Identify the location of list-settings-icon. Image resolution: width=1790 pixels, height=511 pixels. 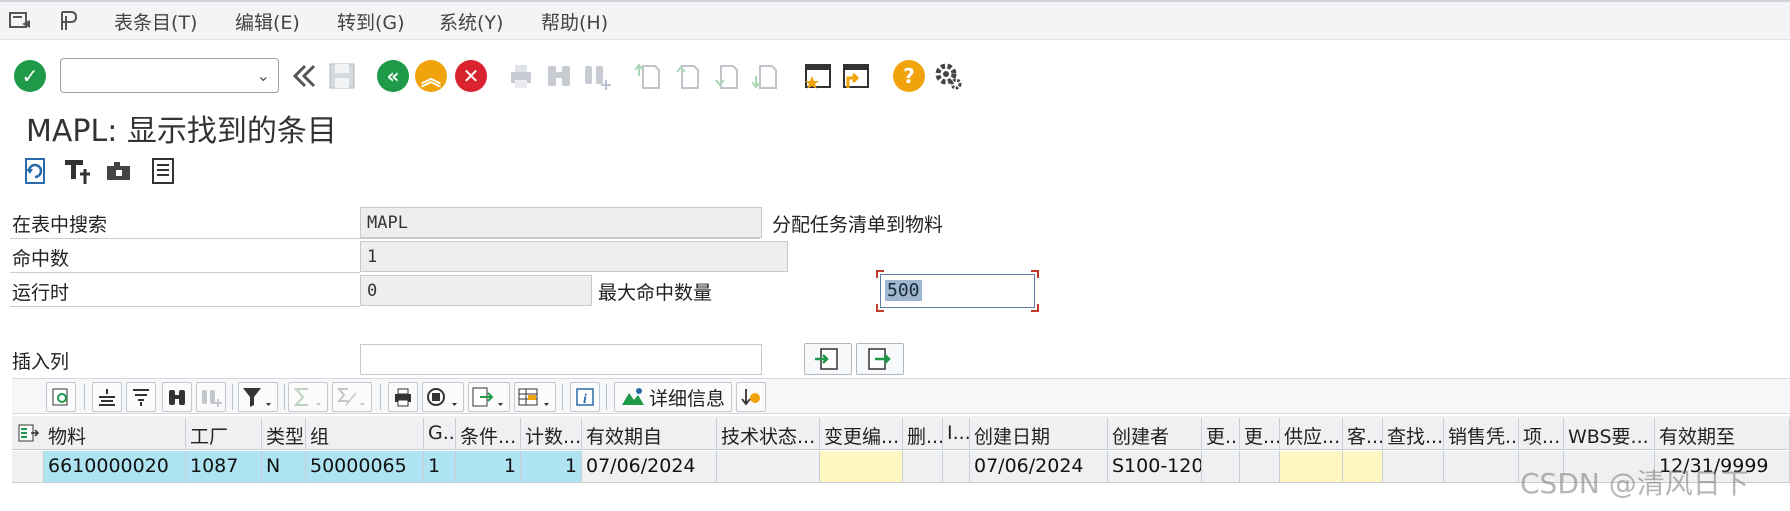
(163, 171).